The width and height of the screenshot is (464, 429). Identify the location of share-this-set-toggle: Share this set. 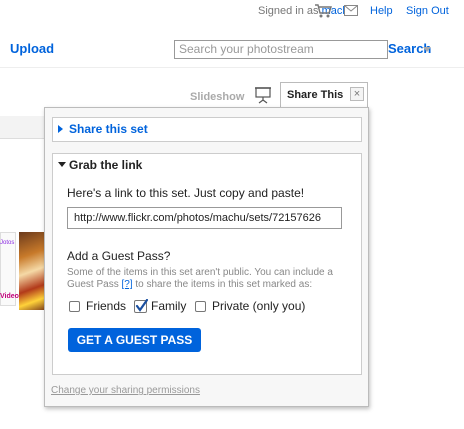
(108, 129).